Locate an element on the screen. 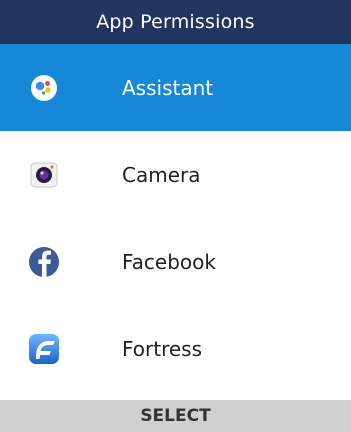 This screenshot has height=432, width=351. facebook-icon is located at coordinates (44, 262).